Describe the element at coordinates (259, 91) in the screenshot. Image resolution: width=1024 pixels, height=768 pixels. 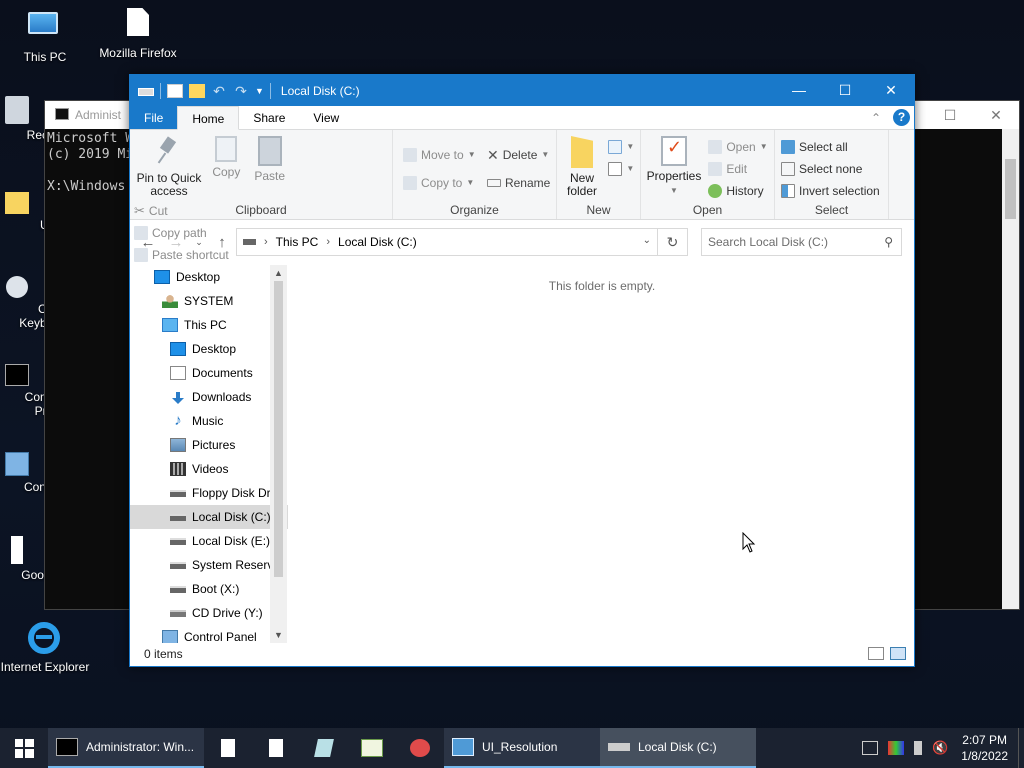
I see `customize-toolbar-icon: ▼` at that location.